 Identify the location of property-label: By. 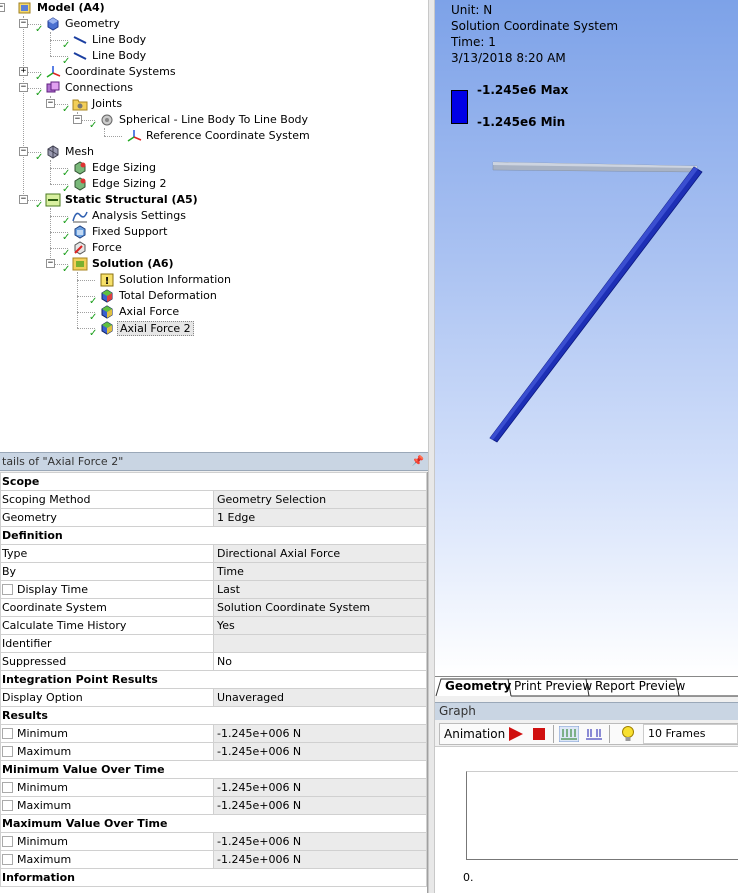
(9, 571).